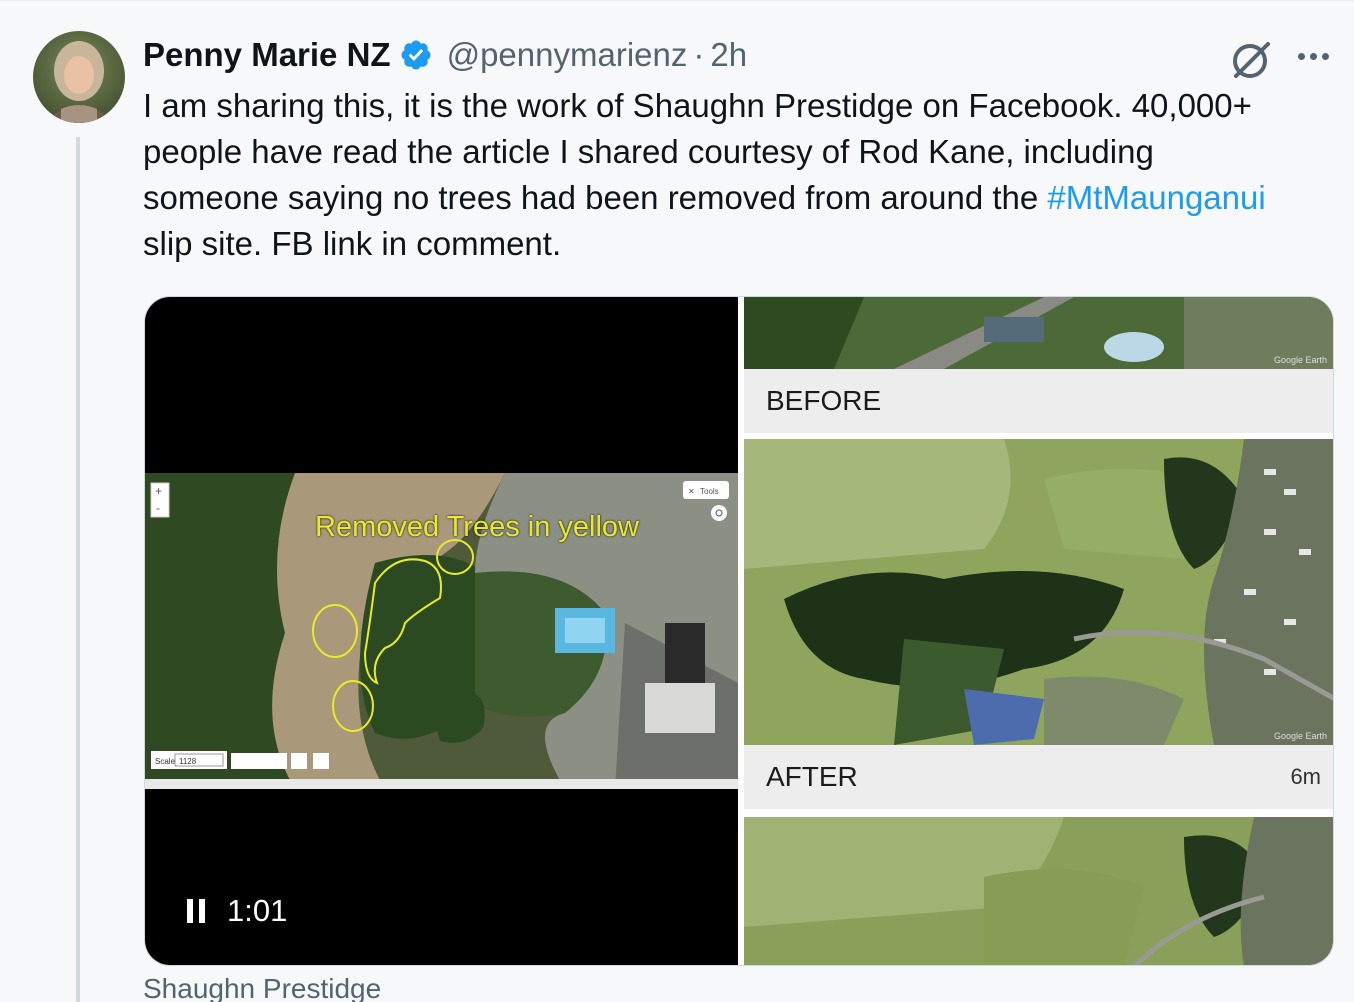 This screenshot has width=1354, height=1002. I want to click on more-options-icon, so click(1313, 56).